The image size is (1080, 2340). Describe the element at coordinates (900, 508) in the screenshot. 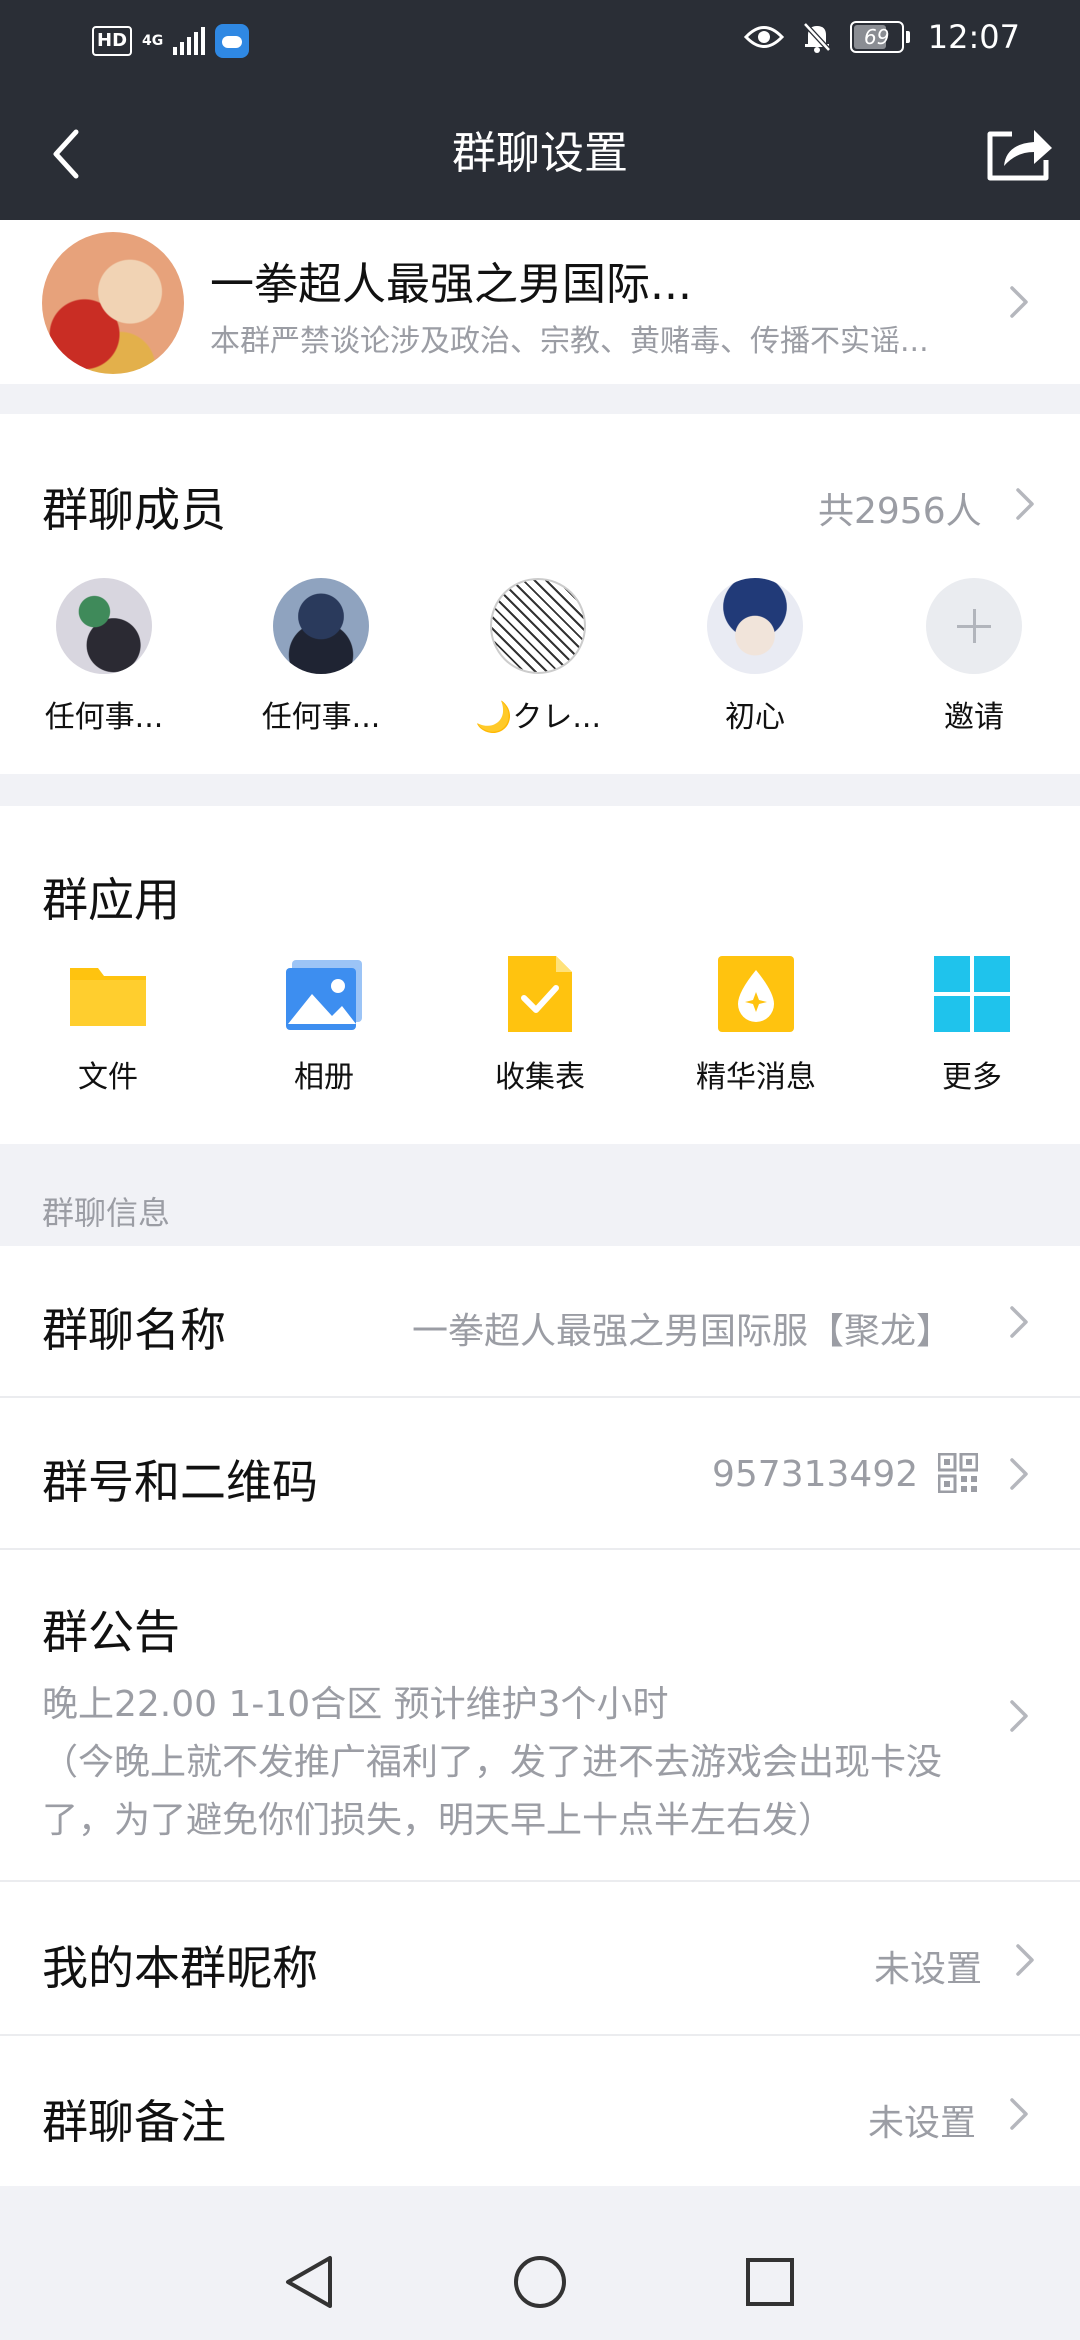

I see `member-count: 共2956人` at that location.